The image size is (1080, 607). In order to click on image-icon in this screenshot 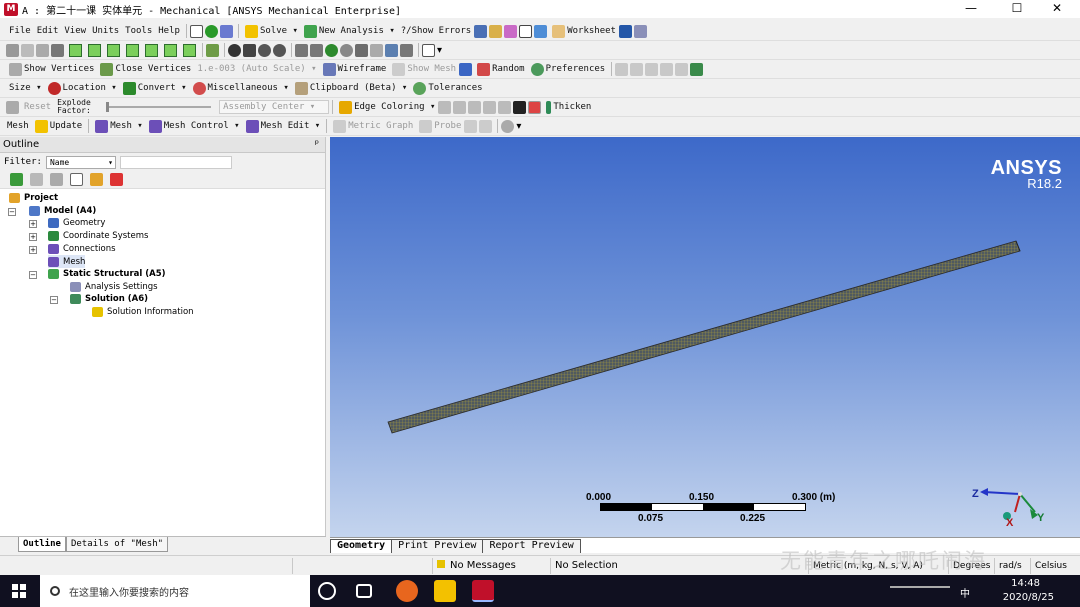, I will do `click(511, 31)`.